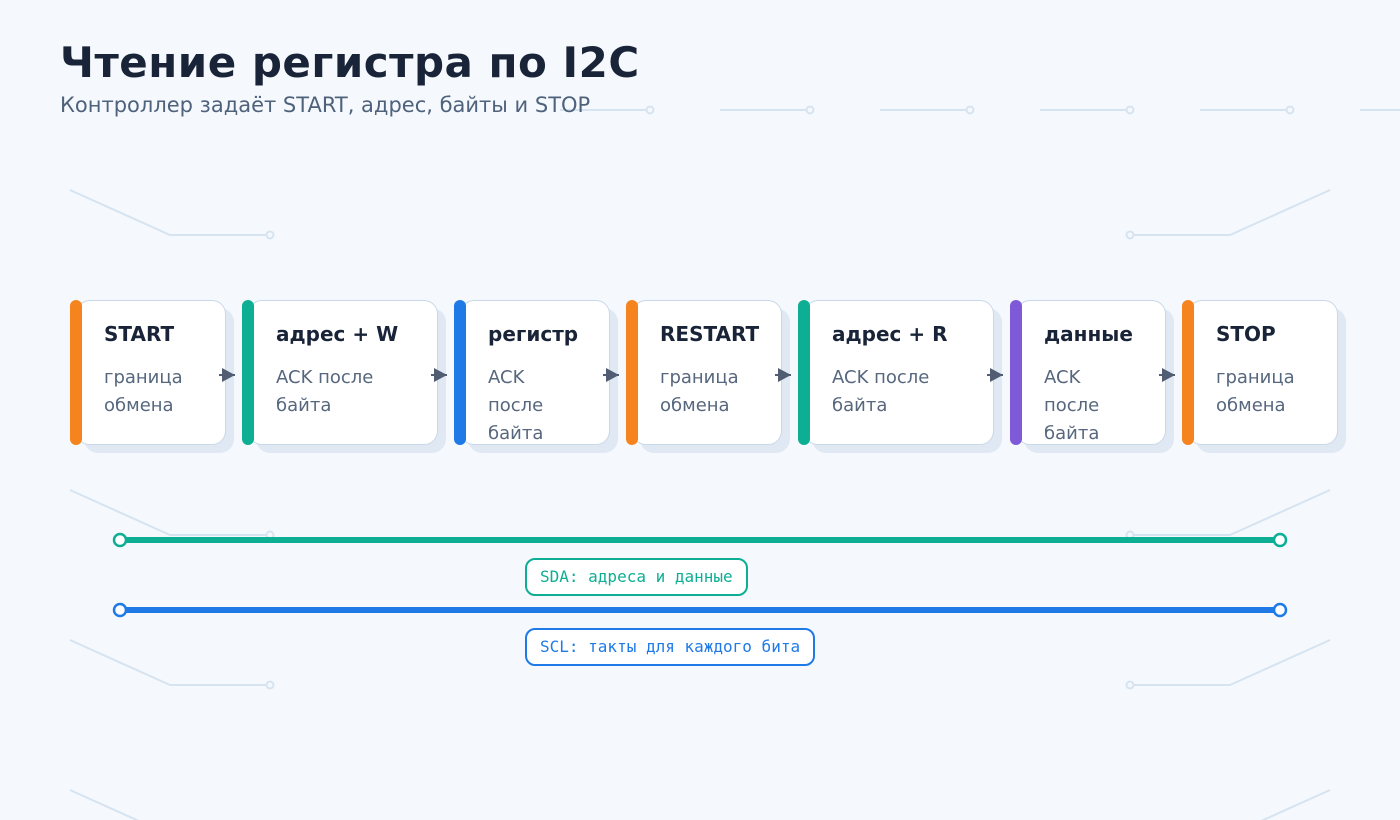  Describe the element at coordinates (533, 334) in the screenshot. I see `step-title: регистр` at that location.